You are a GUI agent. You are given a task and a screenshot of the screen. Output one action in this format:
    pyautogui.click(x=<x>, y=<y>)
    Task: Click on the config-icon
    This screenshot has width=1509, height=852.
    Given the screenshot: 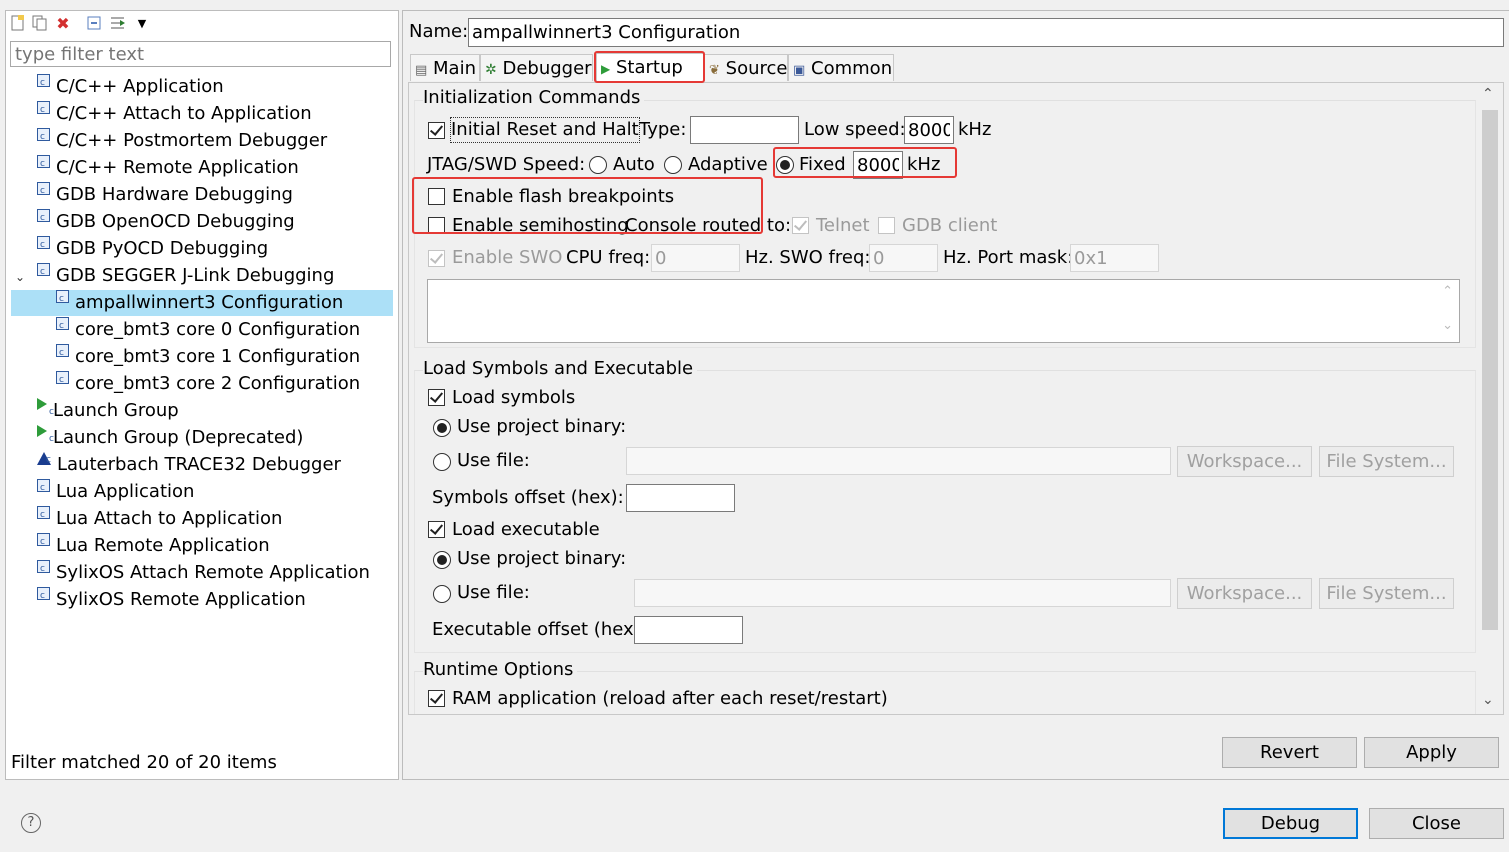 What is the action you would take?
    pyautogui.click(x=62, y=353)
    